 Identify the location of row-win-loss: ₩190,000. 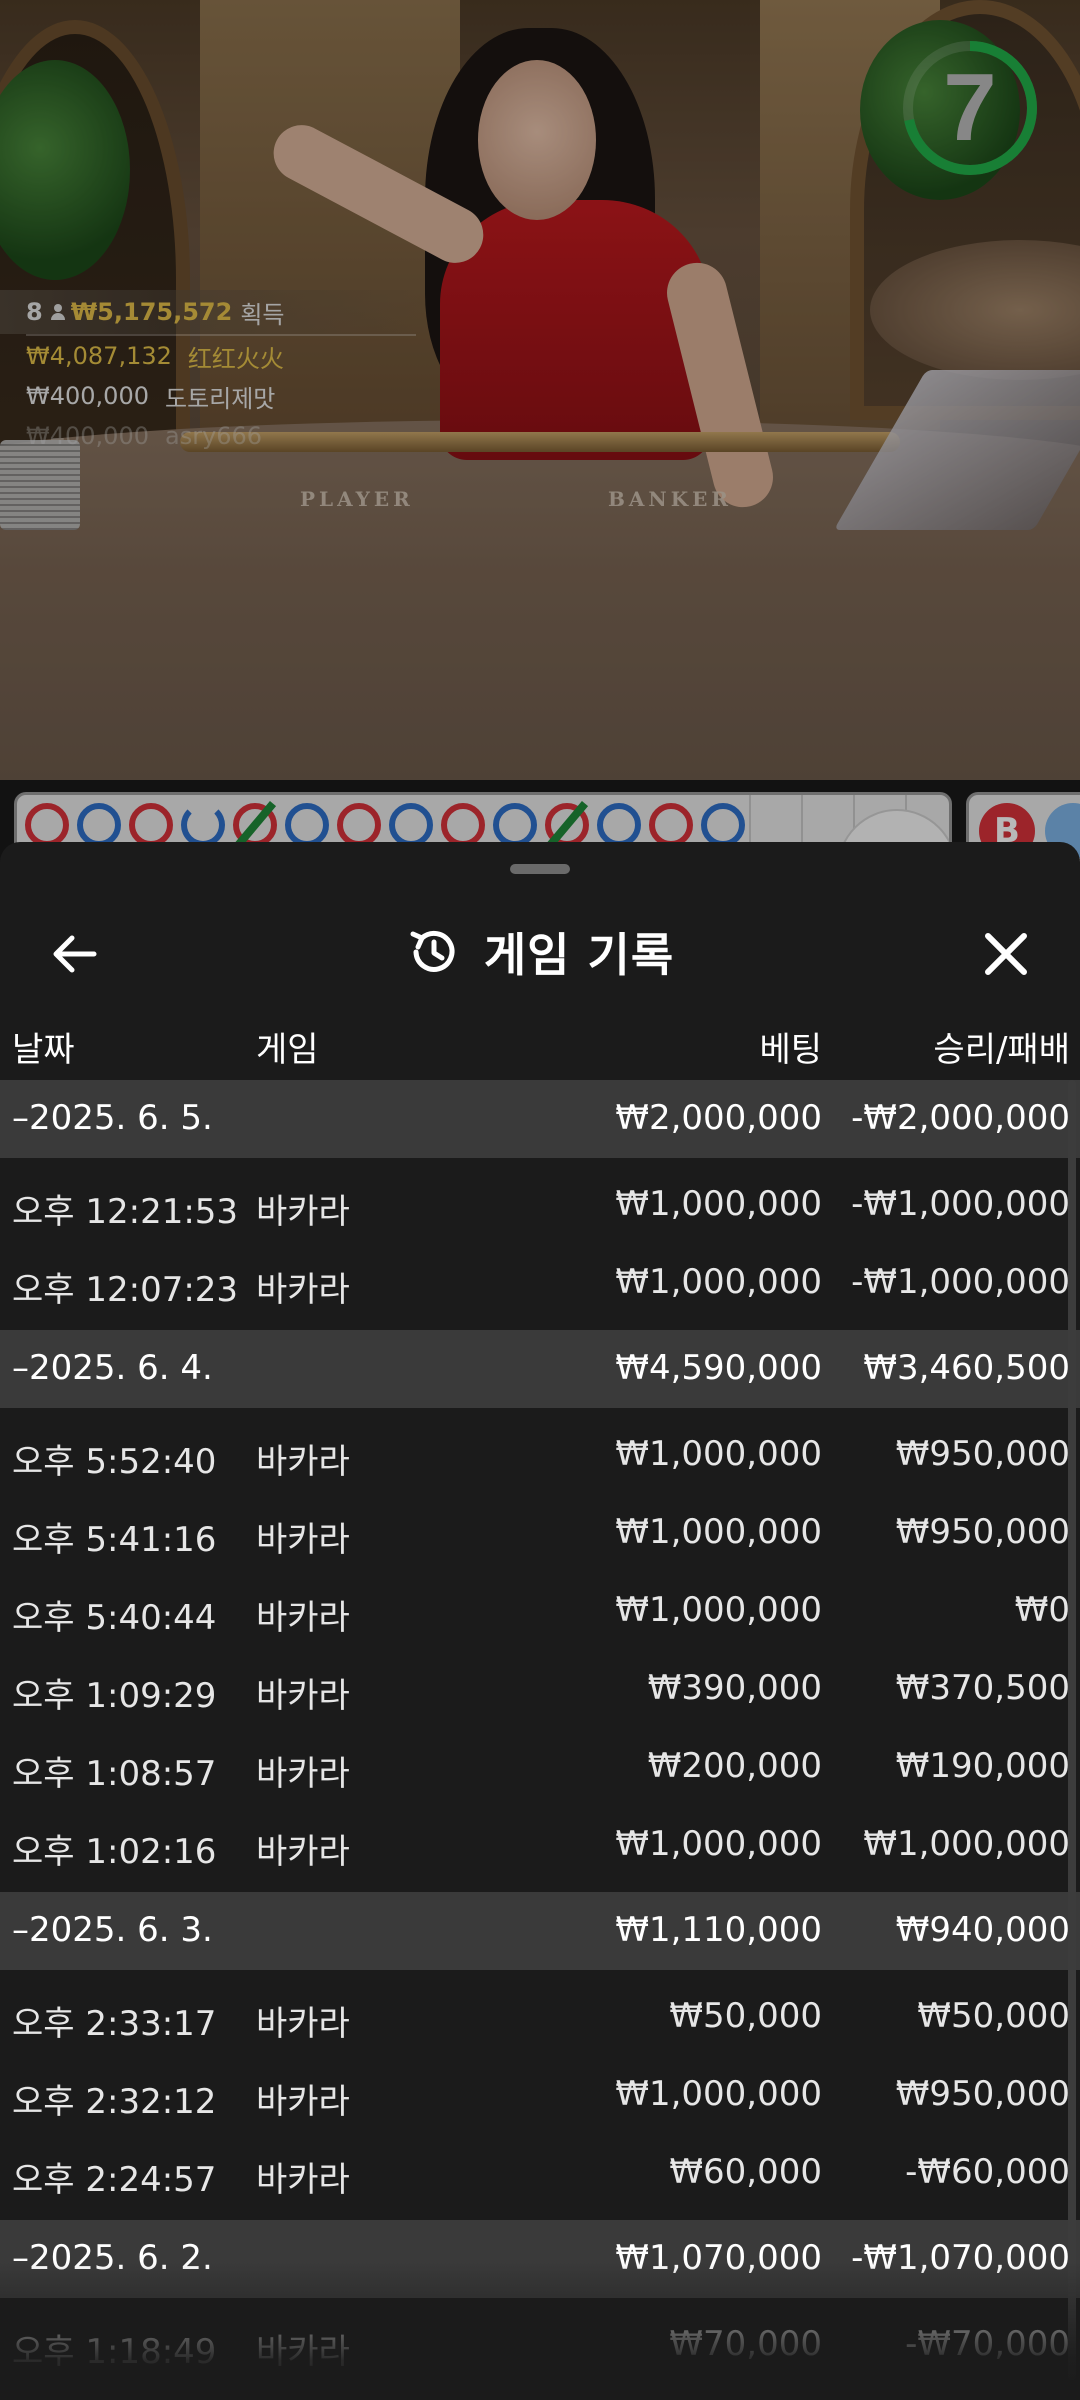
(982, 1766).